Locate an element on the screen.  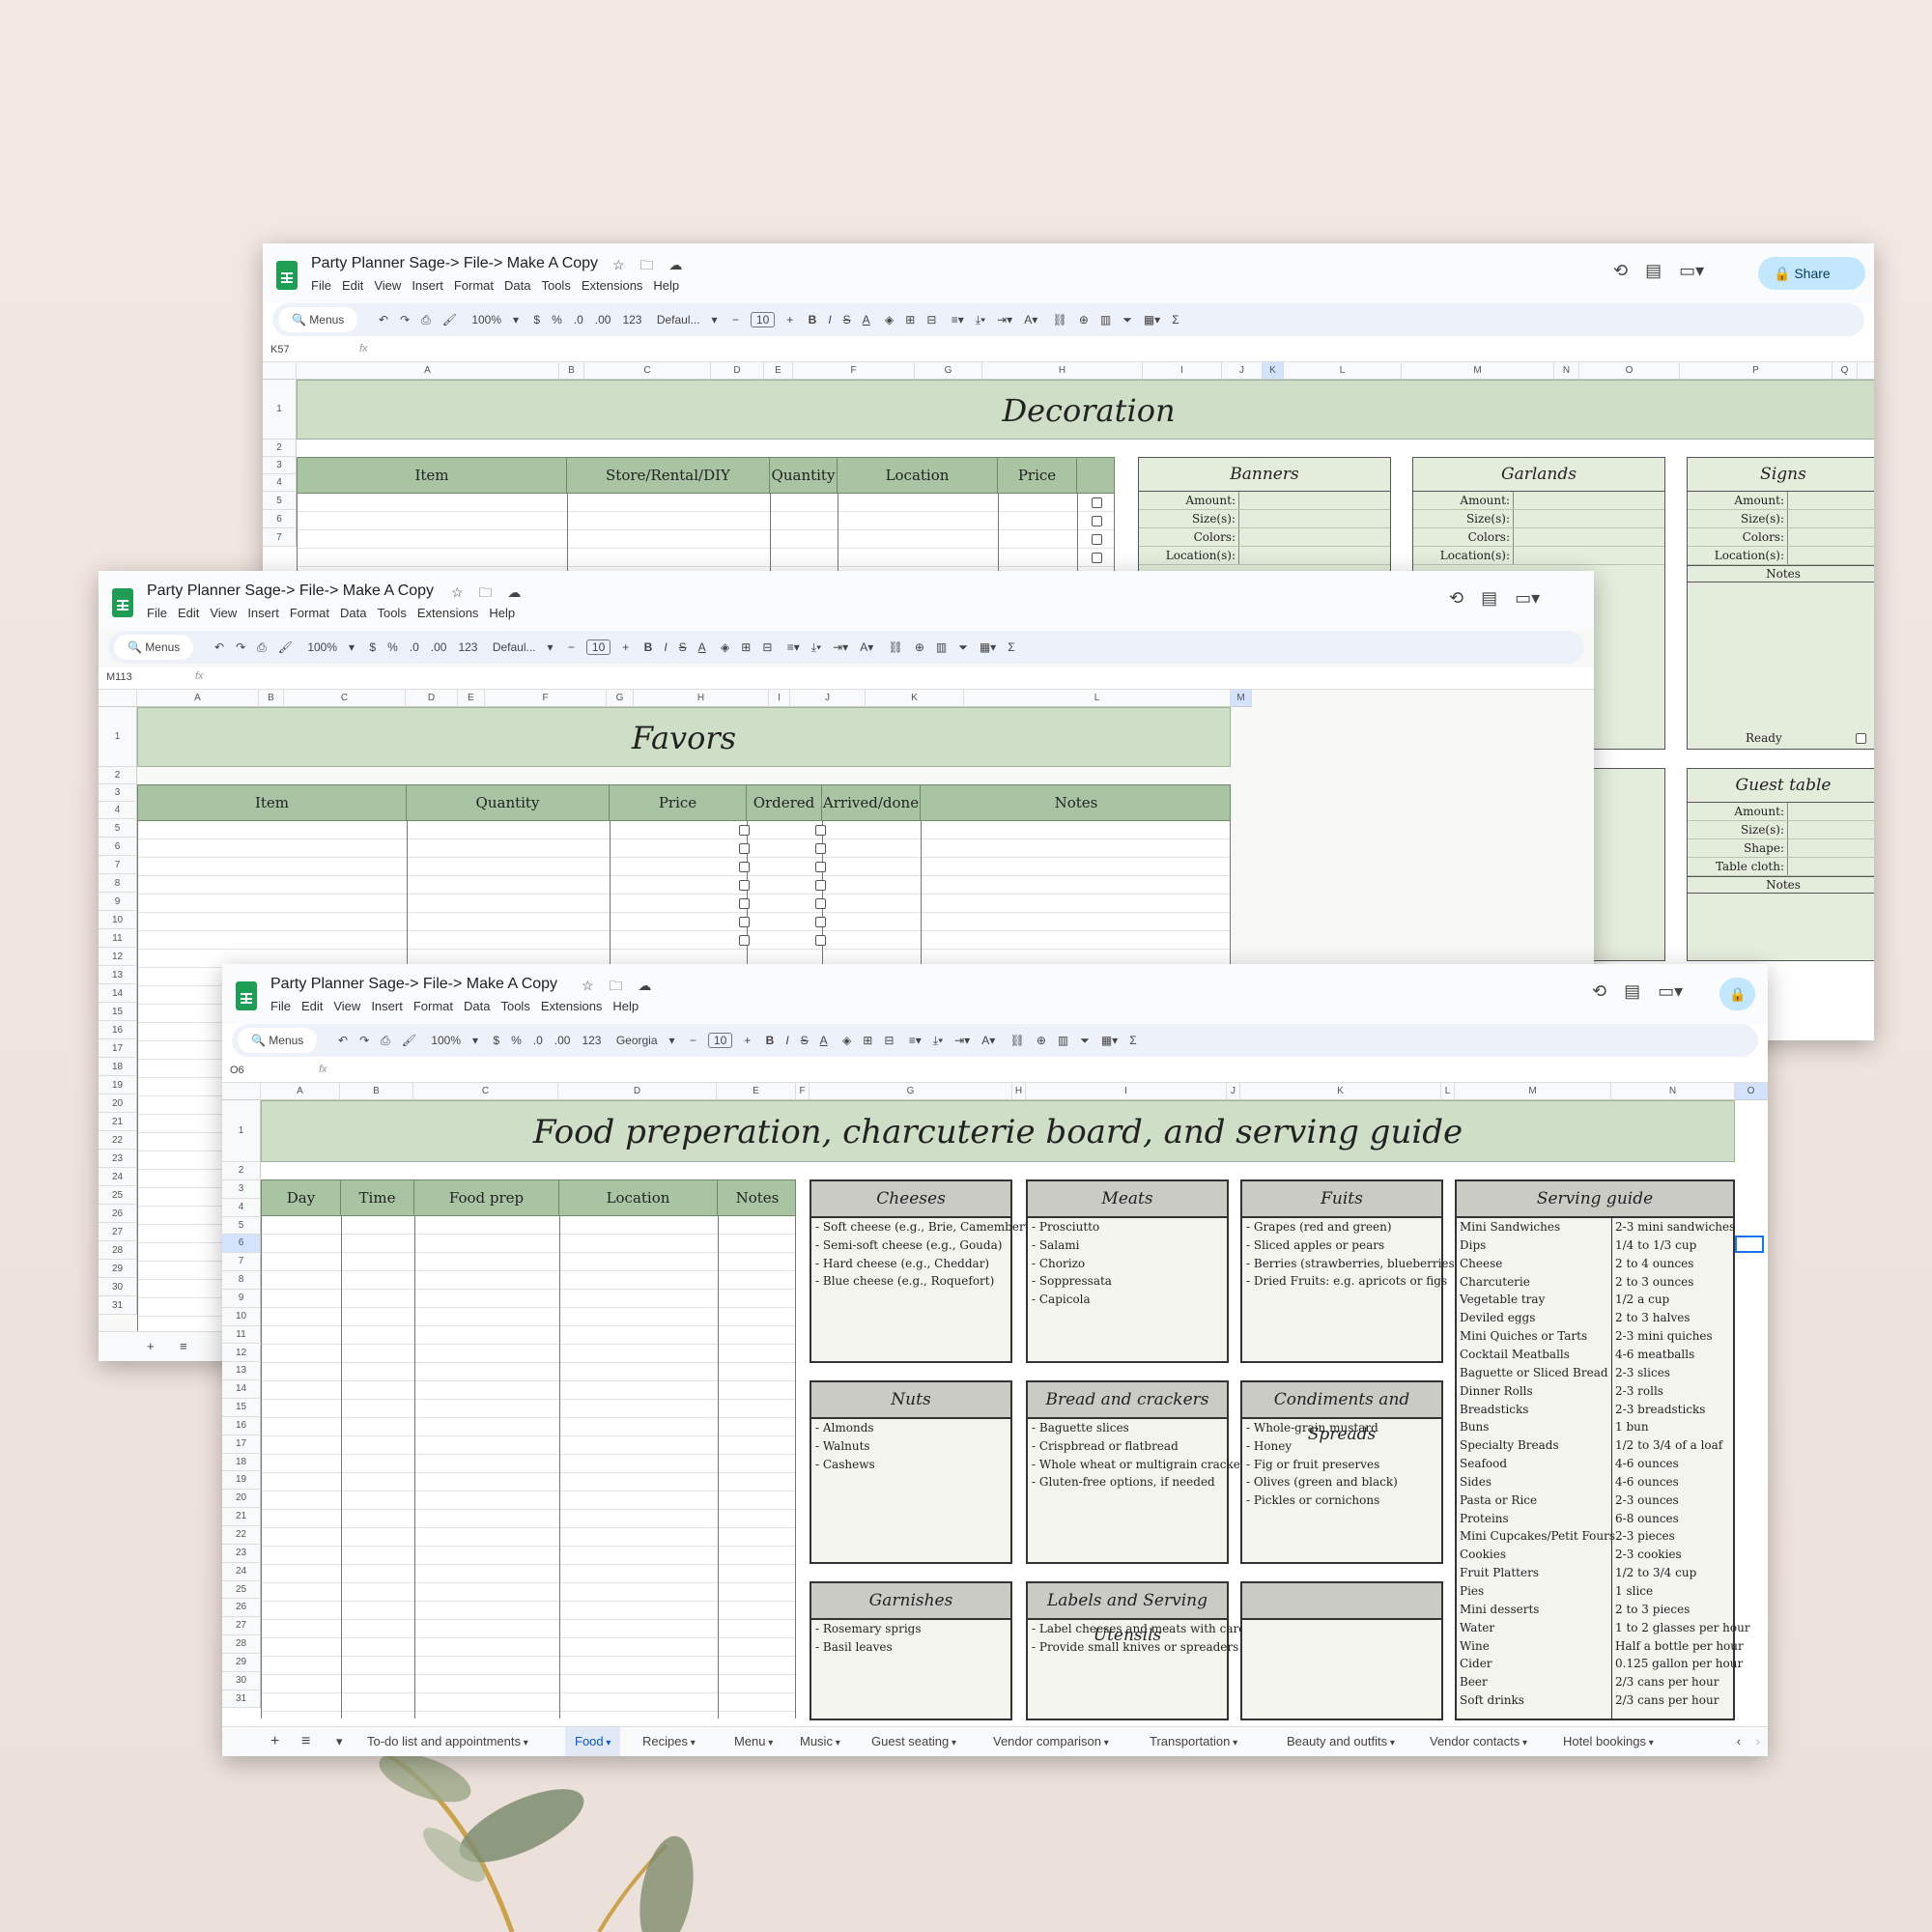
menu-insert: Insert is located at coordinates (263, 613).